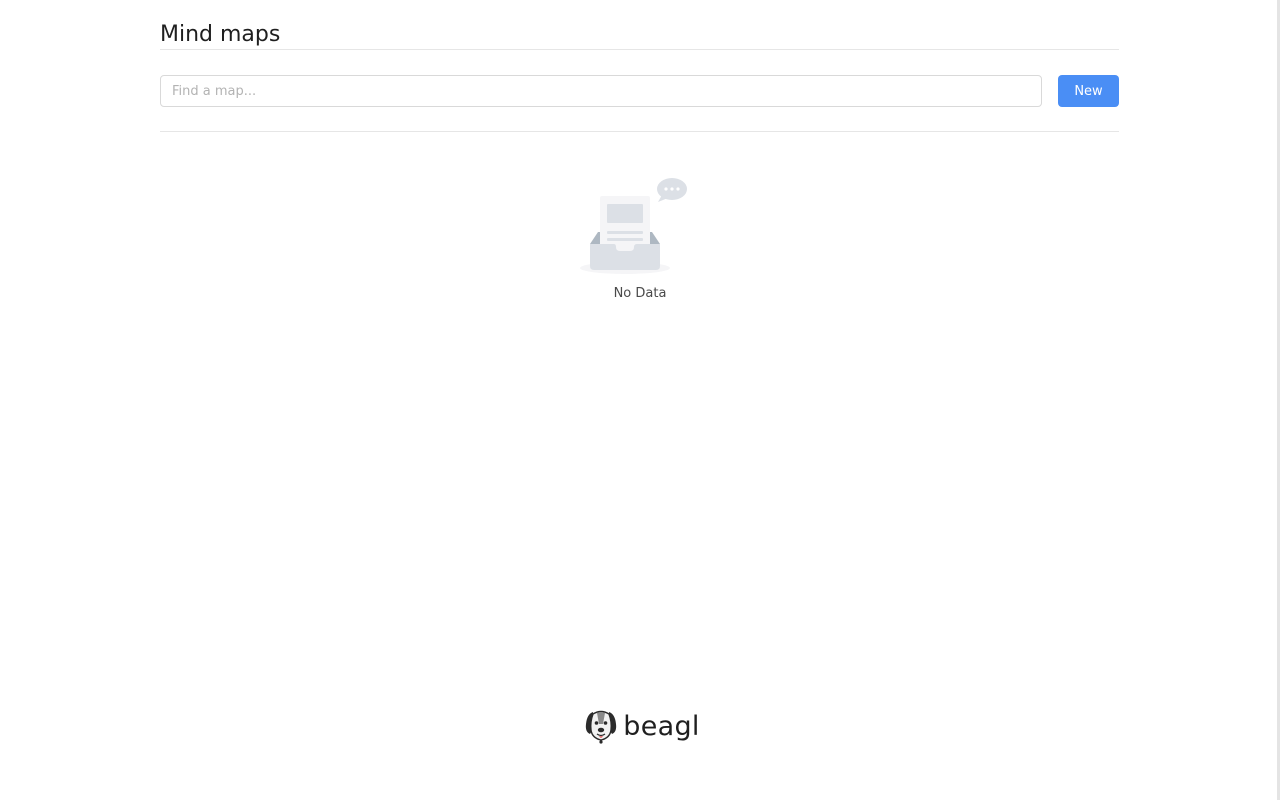  What do you see at coordinates (1088, 91) in the screenshot?
I see `new-map-button: New` at bounding box center [1088, 91].